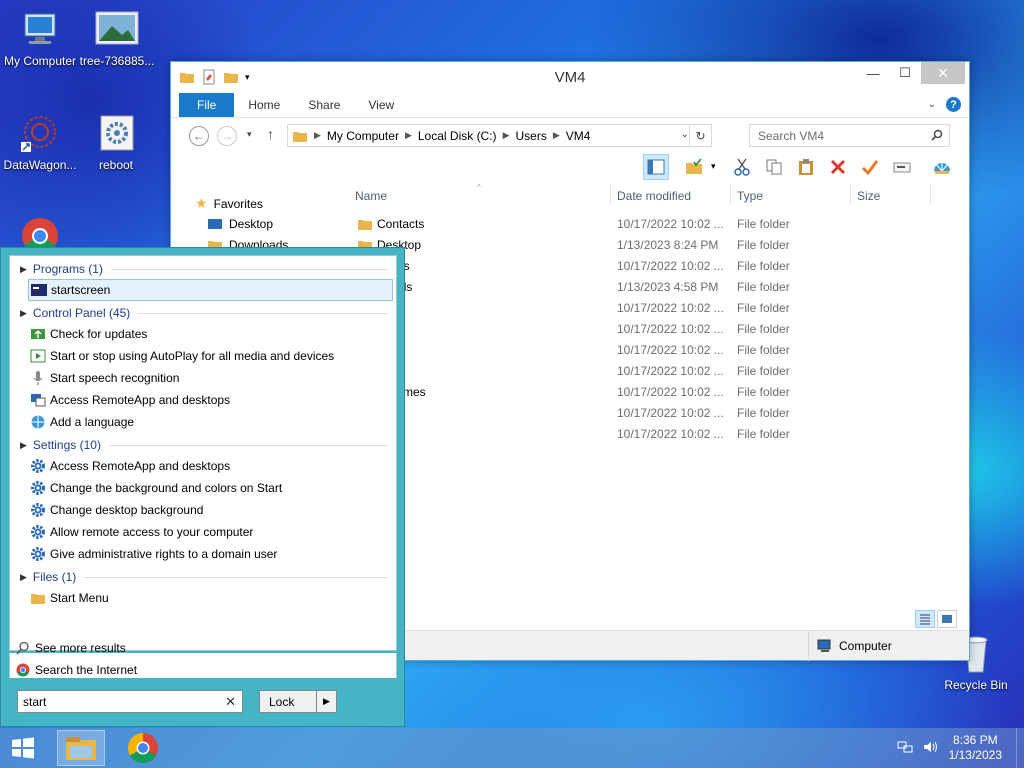 This screenshot has height=768, width=1024. Describe the element at coordinates (201, 203) in the screenshot. I see `star-icon: ★` at that location.